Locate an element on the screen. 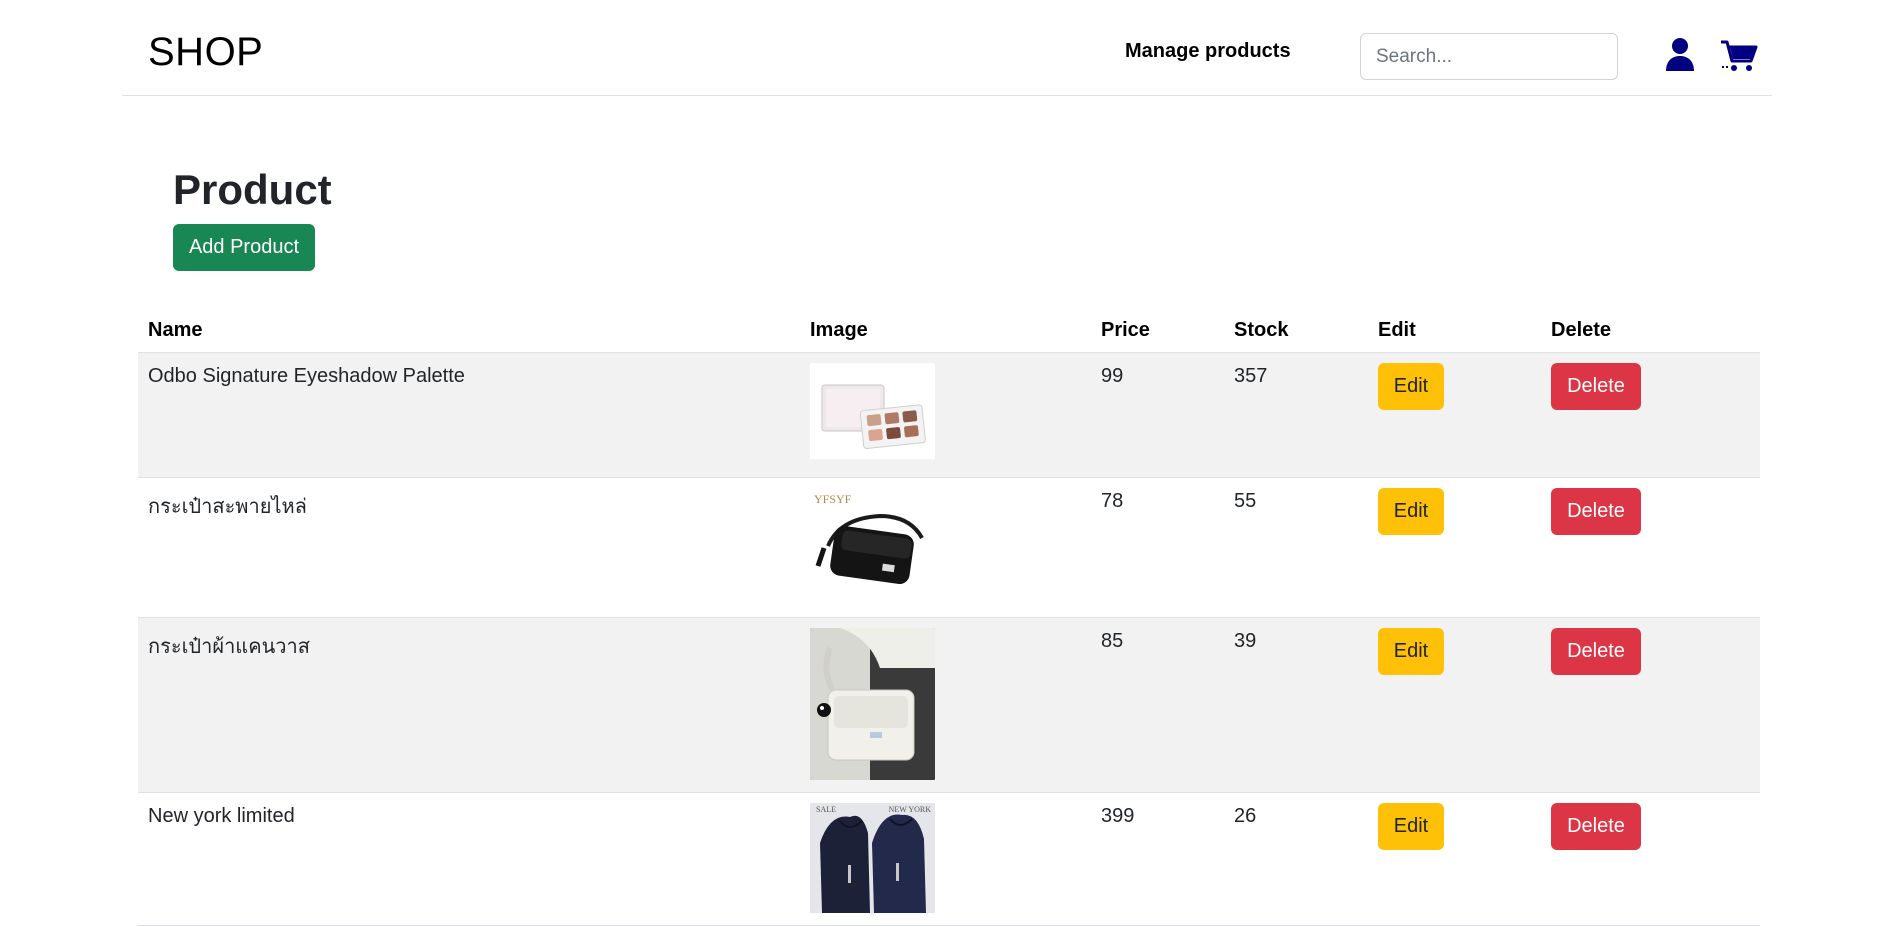 This screenshot has width=1893, height=926. product-price: 85 is located at coordinates (1157, 705).